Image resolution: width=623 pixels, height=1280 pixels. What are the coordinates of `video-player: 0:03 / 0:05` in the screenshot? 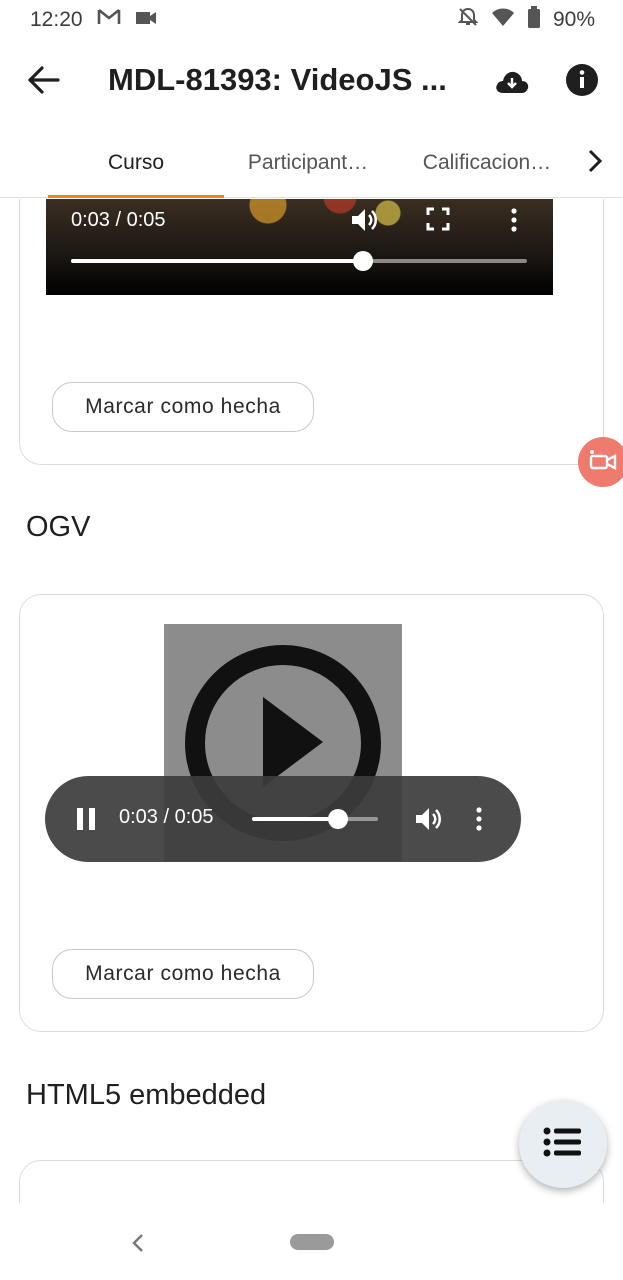 It's located at (299, 247).